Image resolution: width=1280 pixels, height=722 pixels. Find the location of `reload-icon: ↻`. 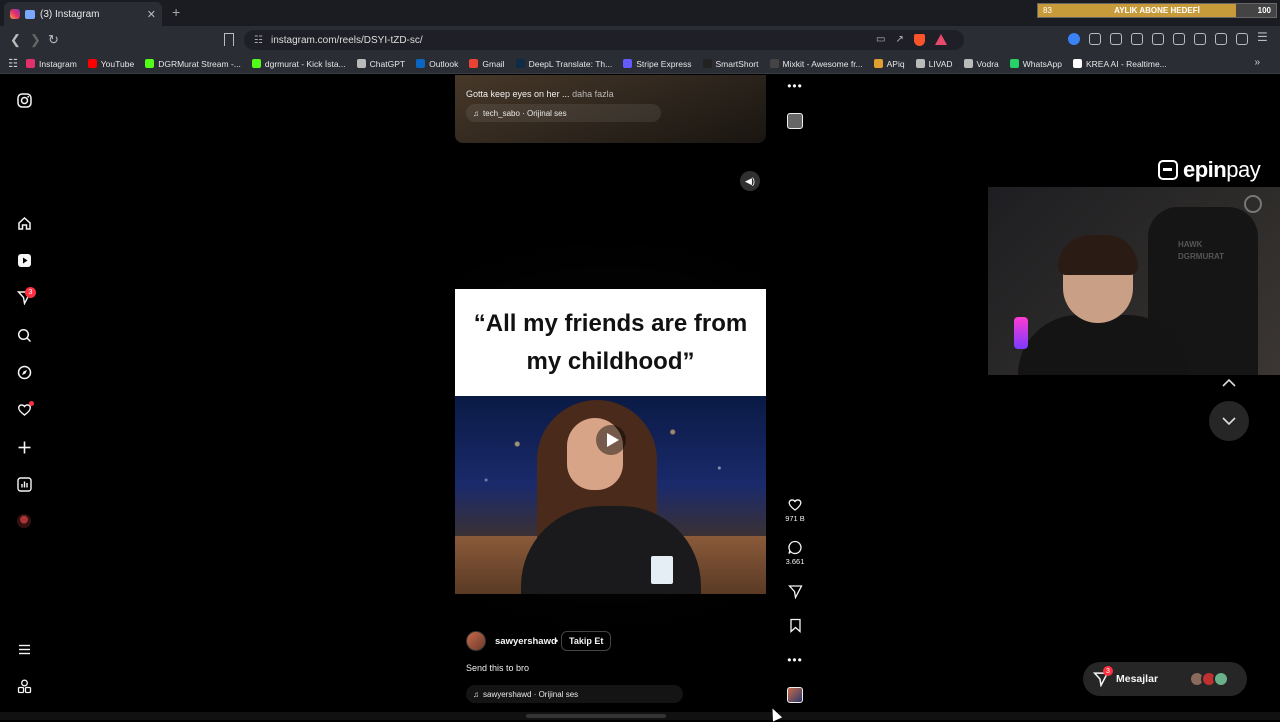

reload-icon: ↻ is located at coordinates (53, 40).